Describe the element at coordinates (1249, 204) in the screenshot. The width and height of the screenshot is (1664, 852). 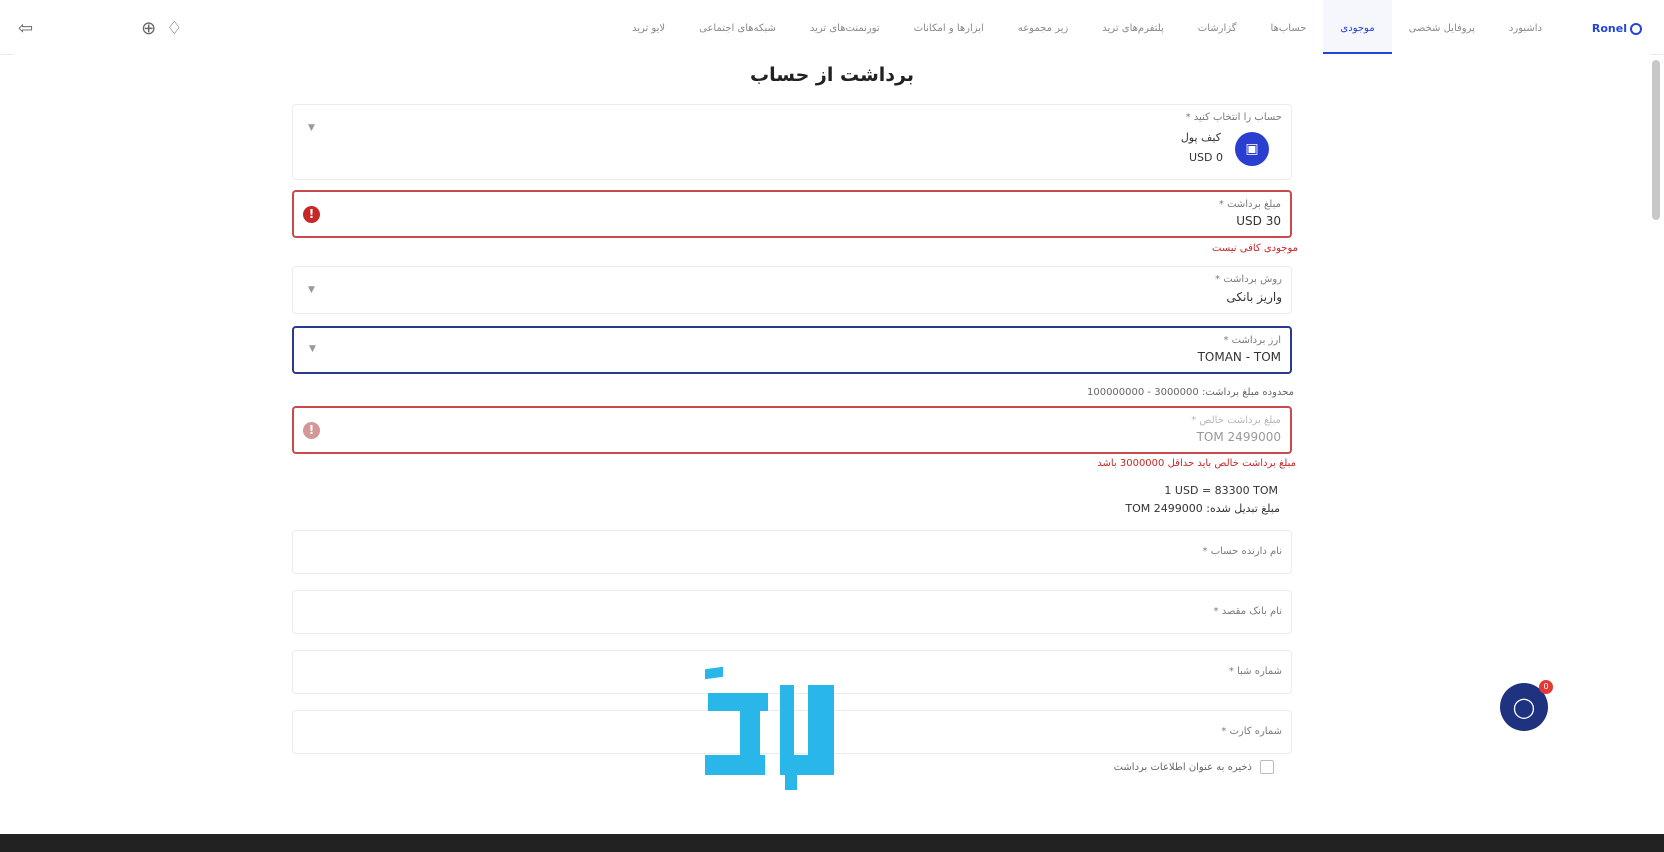
I see `amount-label: مبلغ برداشت *` at that location.